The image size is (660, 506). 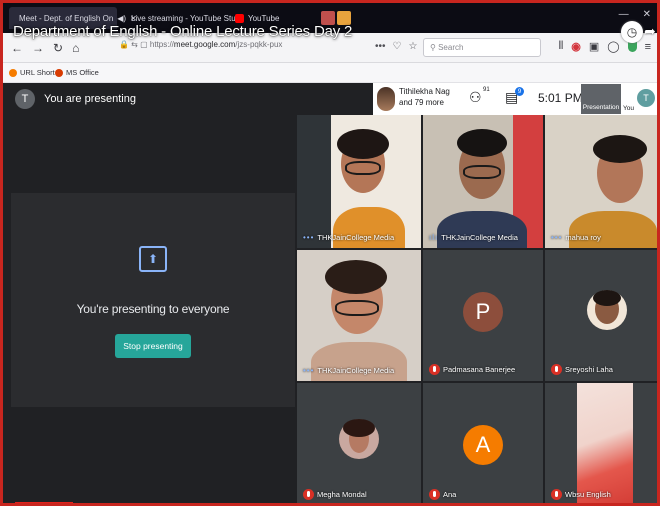 I want to click on bookmark-star-icon: ☆, so click(x=412, y=46).